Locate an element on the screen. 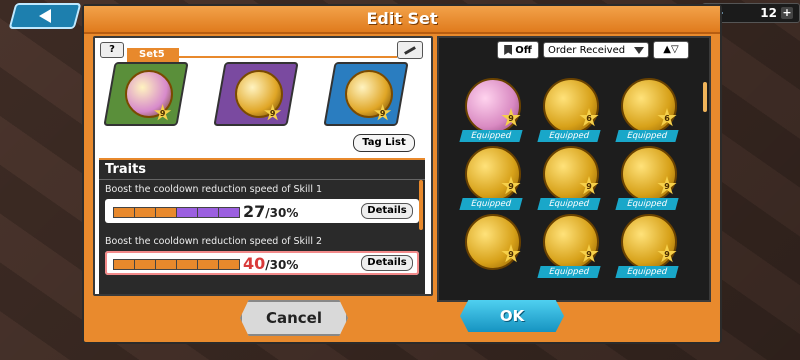 This screenshot has width=800, height=360. trait-value: 27 is located at coordinates (254, 211).